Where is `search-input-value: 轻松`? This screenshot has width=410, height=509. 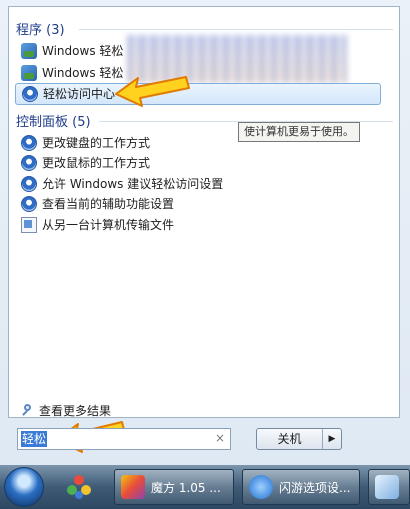 search-input-value: 轻松 is located at coordinates (34, 439).